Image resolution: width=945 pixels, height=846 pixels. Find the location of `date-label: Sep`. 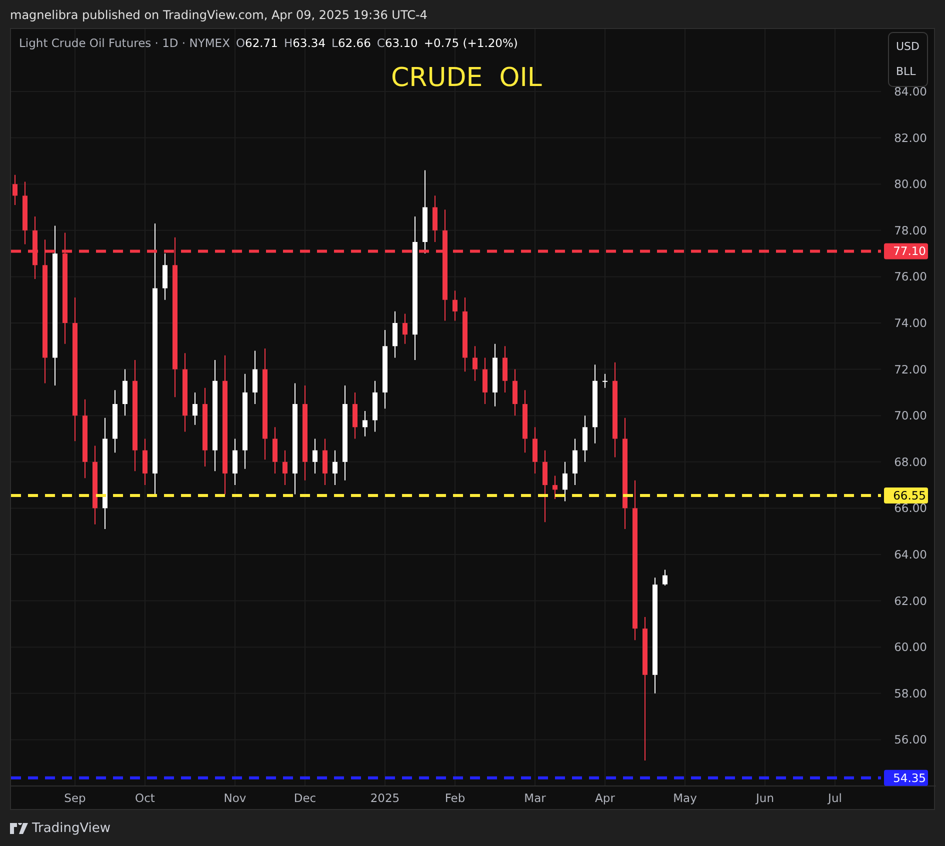

date-label: Sep is located at coordinates (75, 798).